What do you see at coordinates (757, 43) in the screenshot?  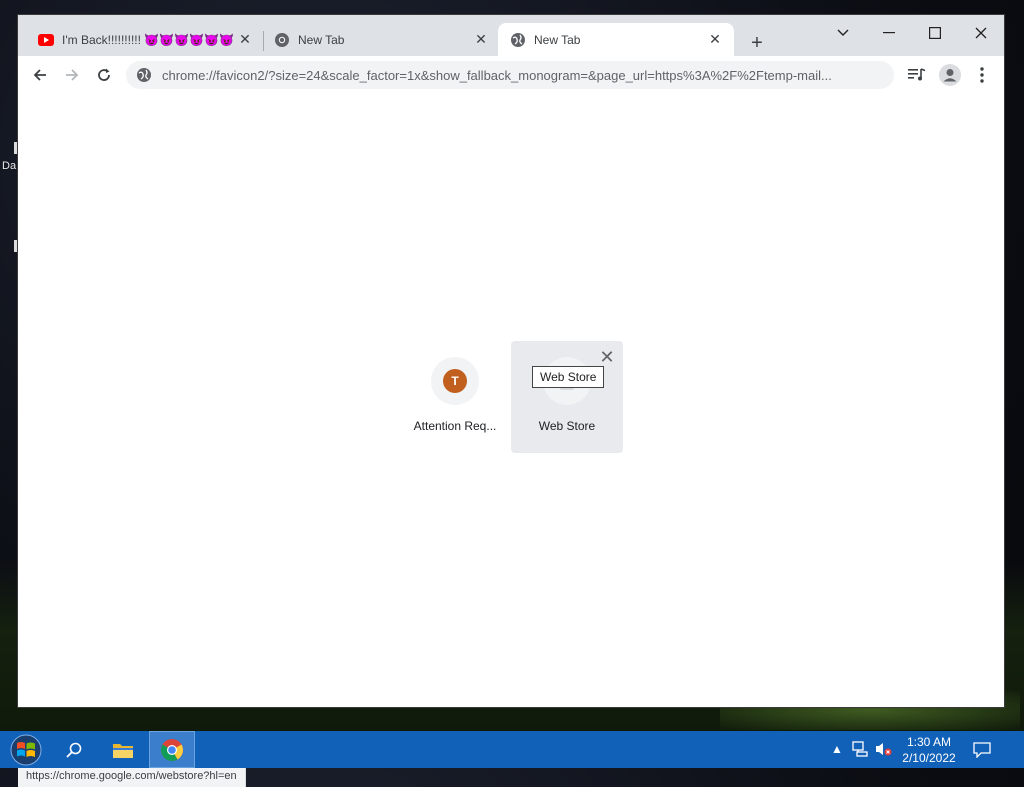 I see `new-tab-button: +` at bounding box center [757, 43].